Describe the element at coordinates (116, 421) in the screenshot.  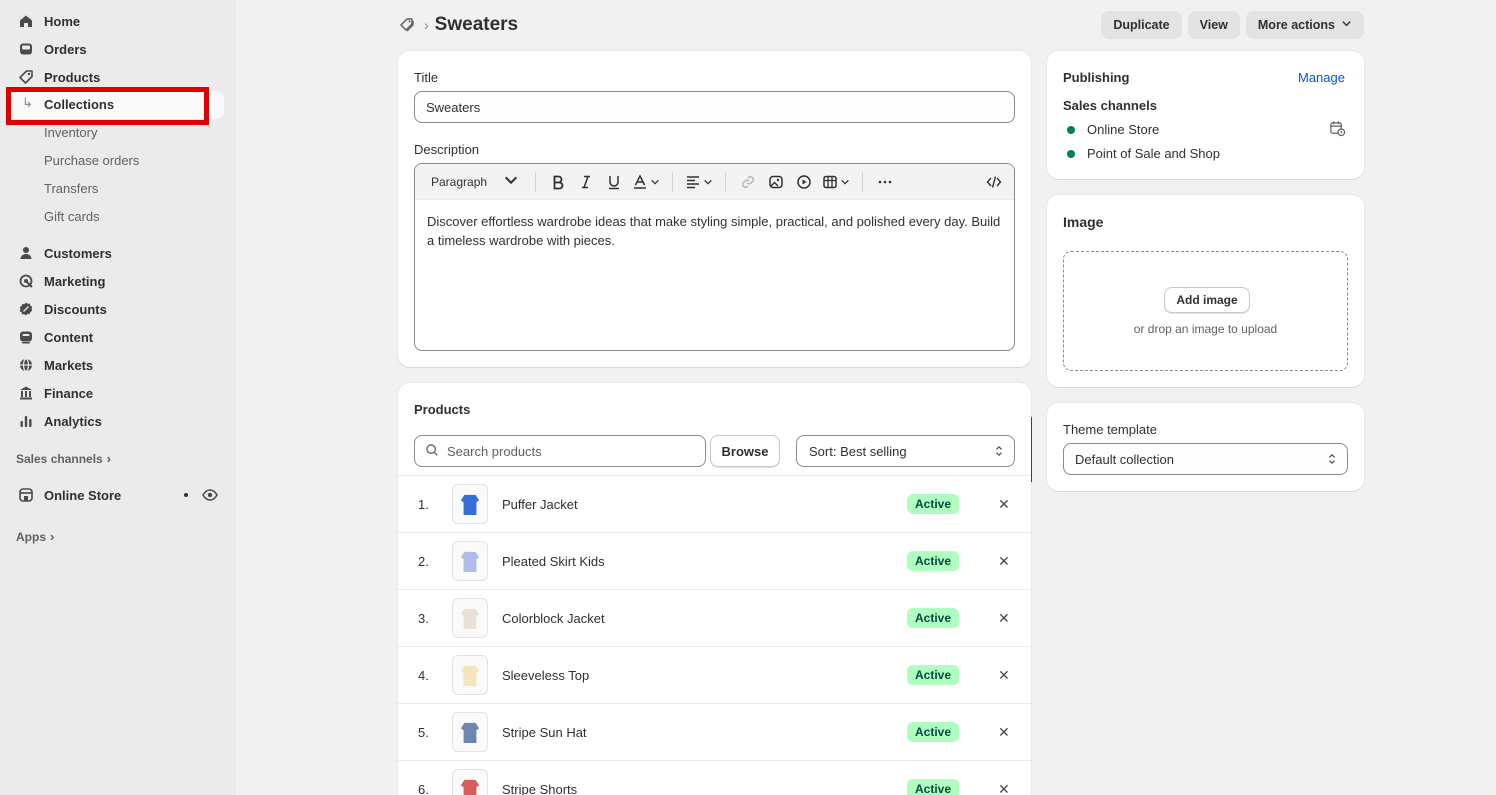
I see `nav-analytics: Analytics` at that location.